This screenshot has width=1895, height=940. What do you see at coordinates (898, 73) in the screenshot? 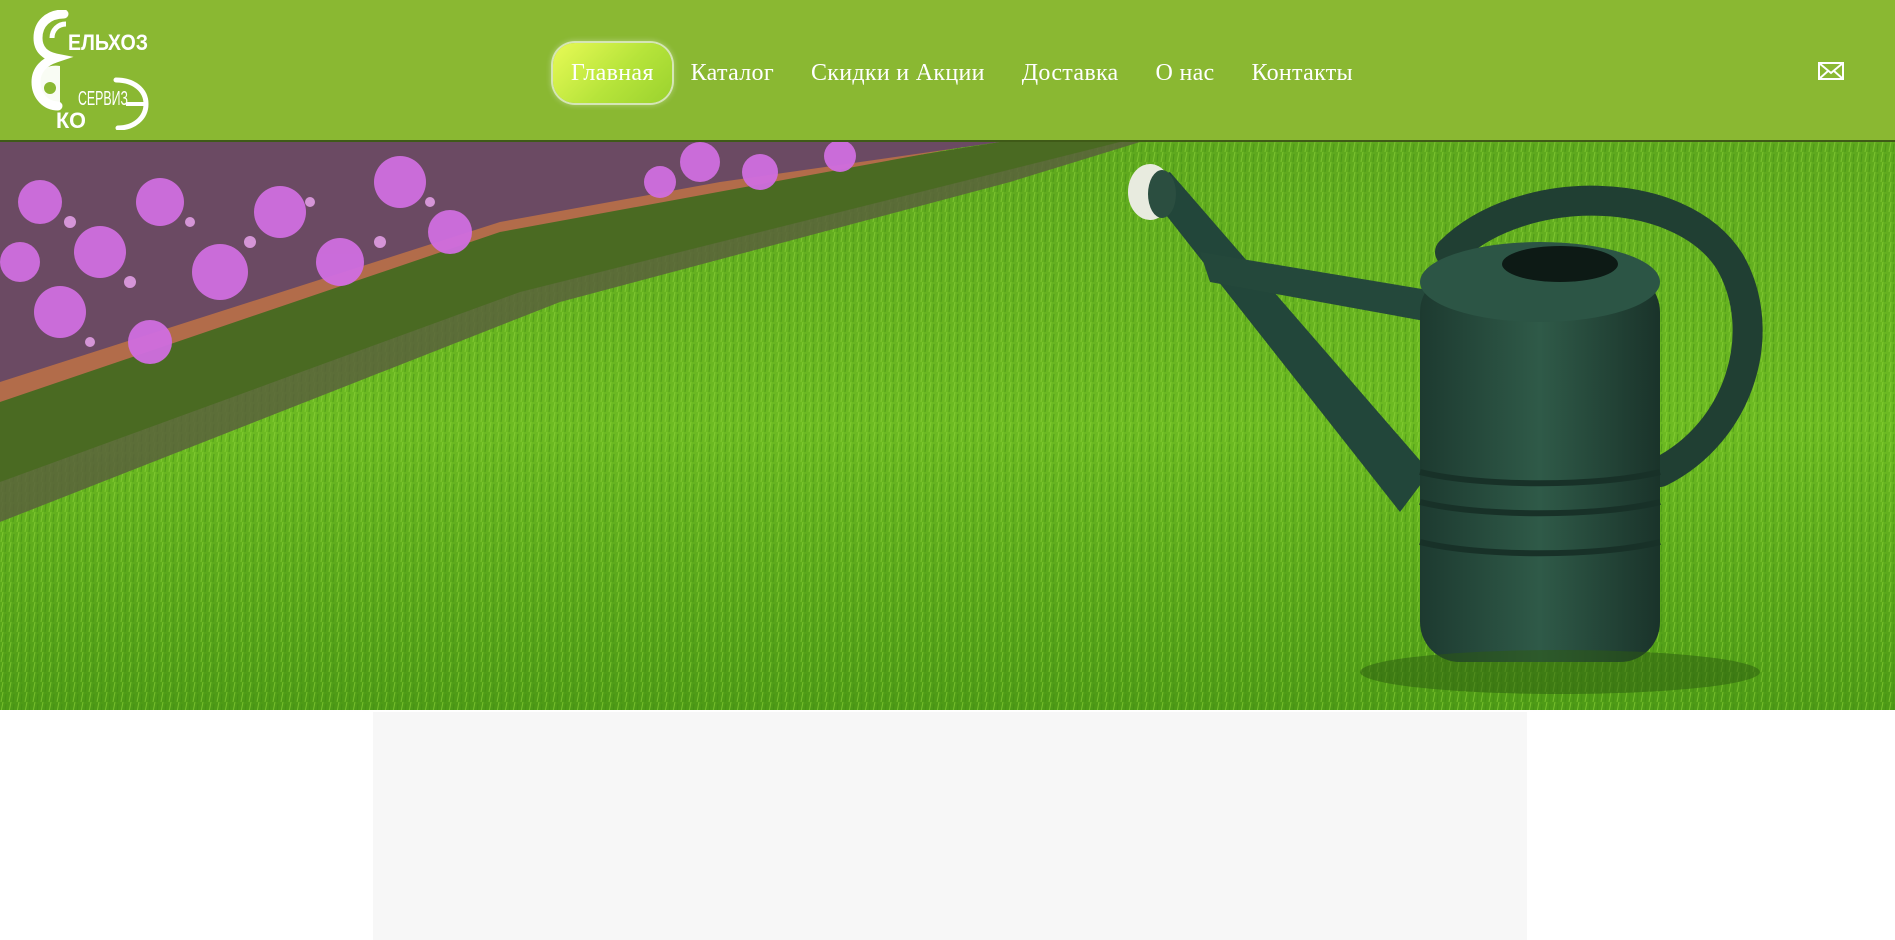
I see `nav-item-sales: Скидки и Акции` at bounding box center [898, 73].